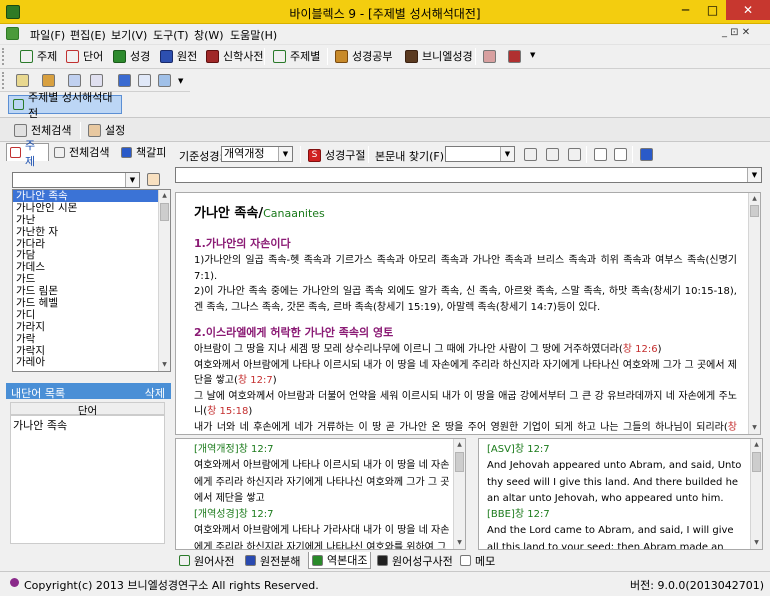 The width and height of the screenshot is (770, 596). What do you see at coordinates (27, 153) in the screenshot?
I see `tab-topic: 주제` at bounding box center [27, 153].